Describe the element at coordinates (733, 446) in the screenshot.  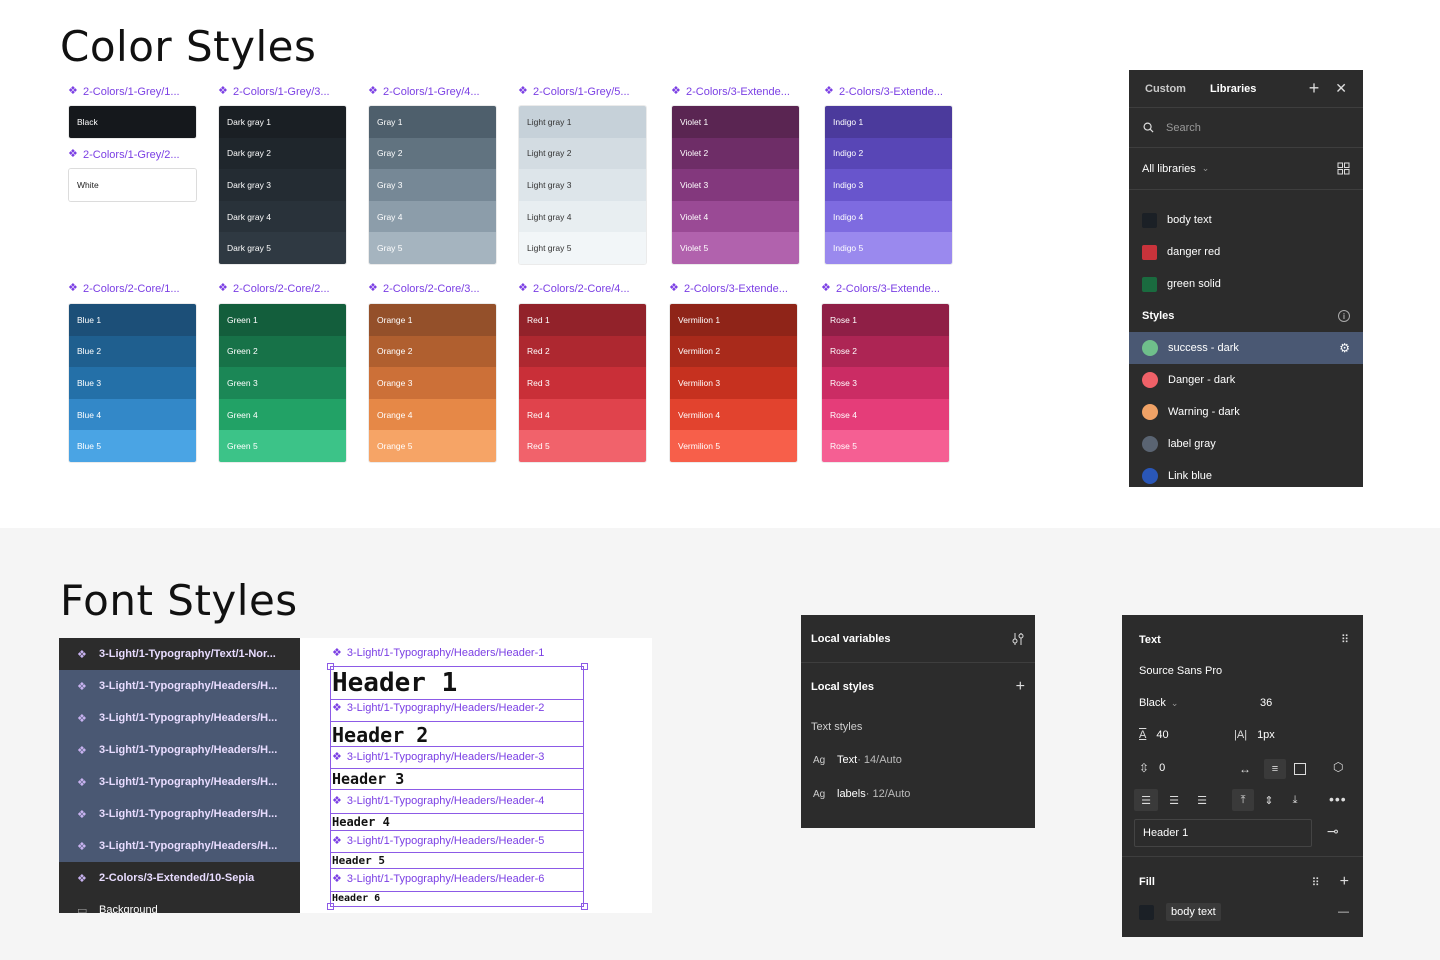
I see `color-swatch: Vermilion 5` at that location.